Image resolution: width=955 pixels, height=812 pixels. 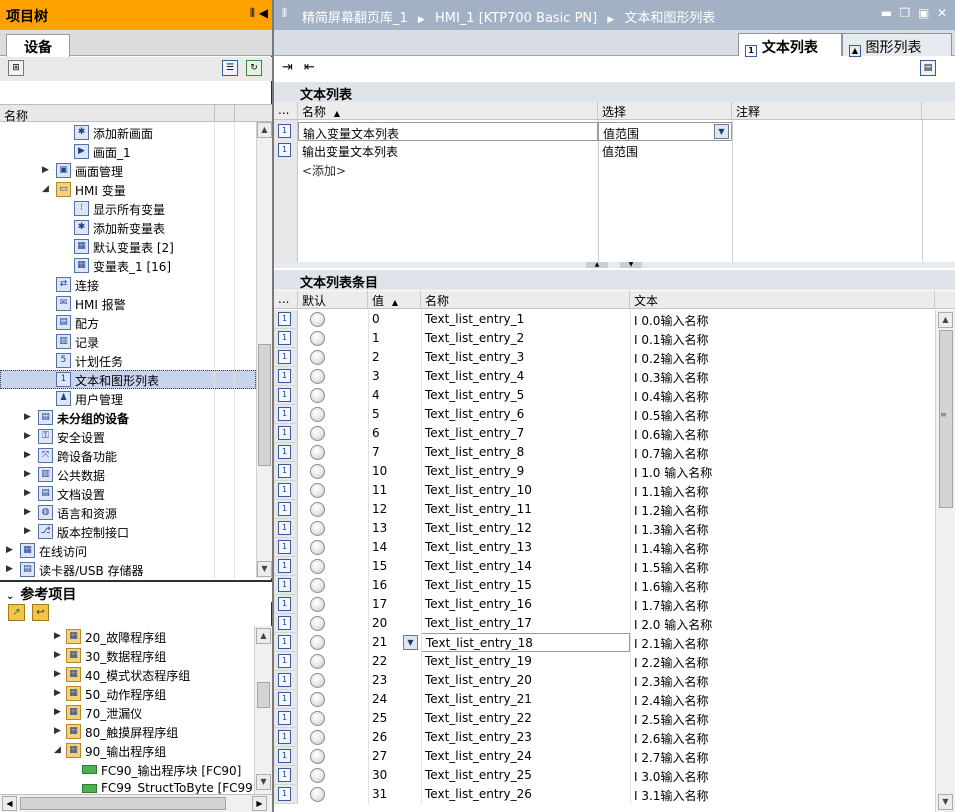 I want to click on open-reference-project-icon: ↗, so click(x=16, y=612).